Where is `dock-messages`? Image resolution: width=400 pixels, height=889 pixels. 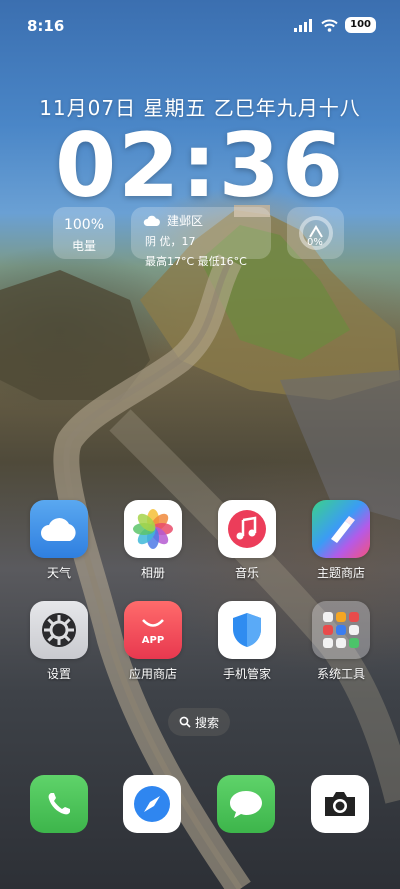 dock-messages is located at coordinates (246, 804).